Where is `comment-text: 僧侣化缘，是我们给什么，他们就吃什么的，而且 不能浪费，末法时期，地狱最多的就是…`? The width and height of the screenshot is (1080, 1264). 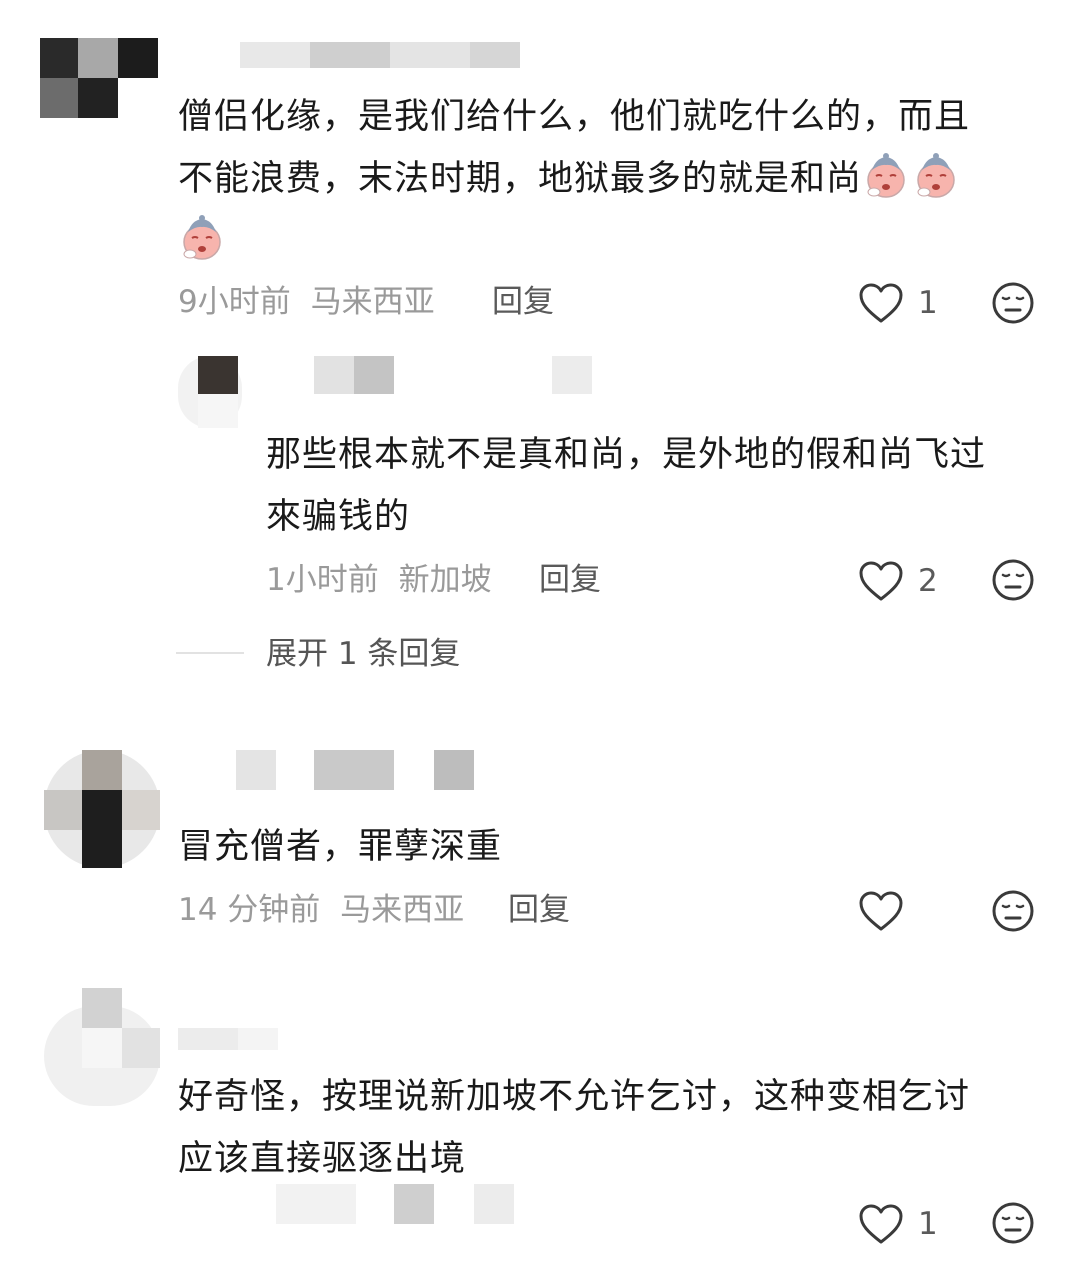 comment-text: 僧侣化缘，是我们给什么，他们就吃什么的，而且 不能浪费，末法时期，地狱最多的就是… is located at coordinates (574, 179).